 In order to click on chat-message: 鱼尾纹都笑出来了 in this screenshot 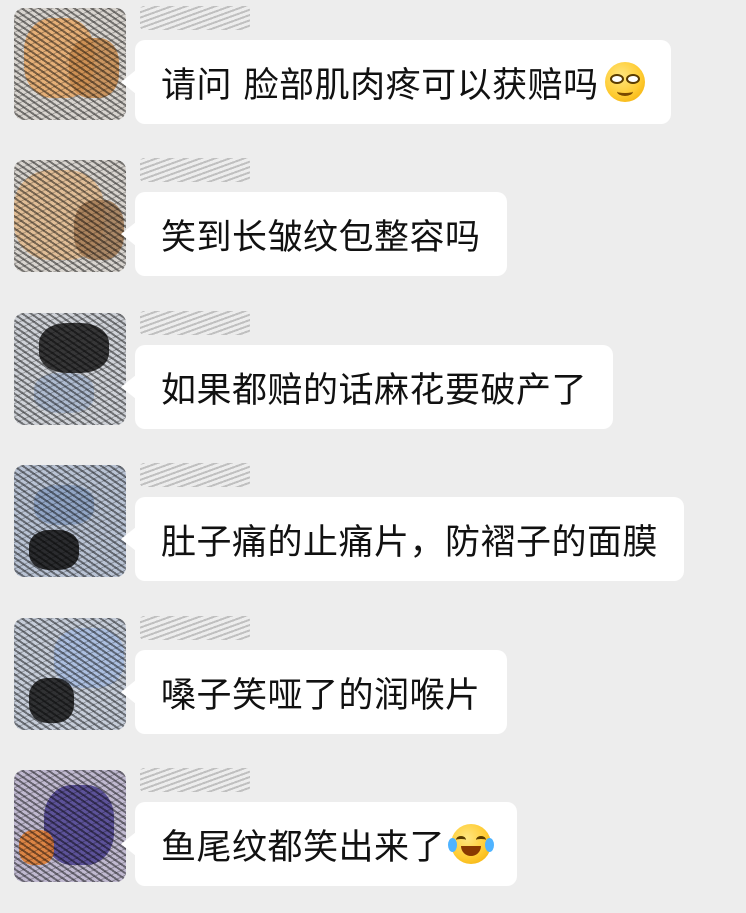, I will do `click(373, 827)`.